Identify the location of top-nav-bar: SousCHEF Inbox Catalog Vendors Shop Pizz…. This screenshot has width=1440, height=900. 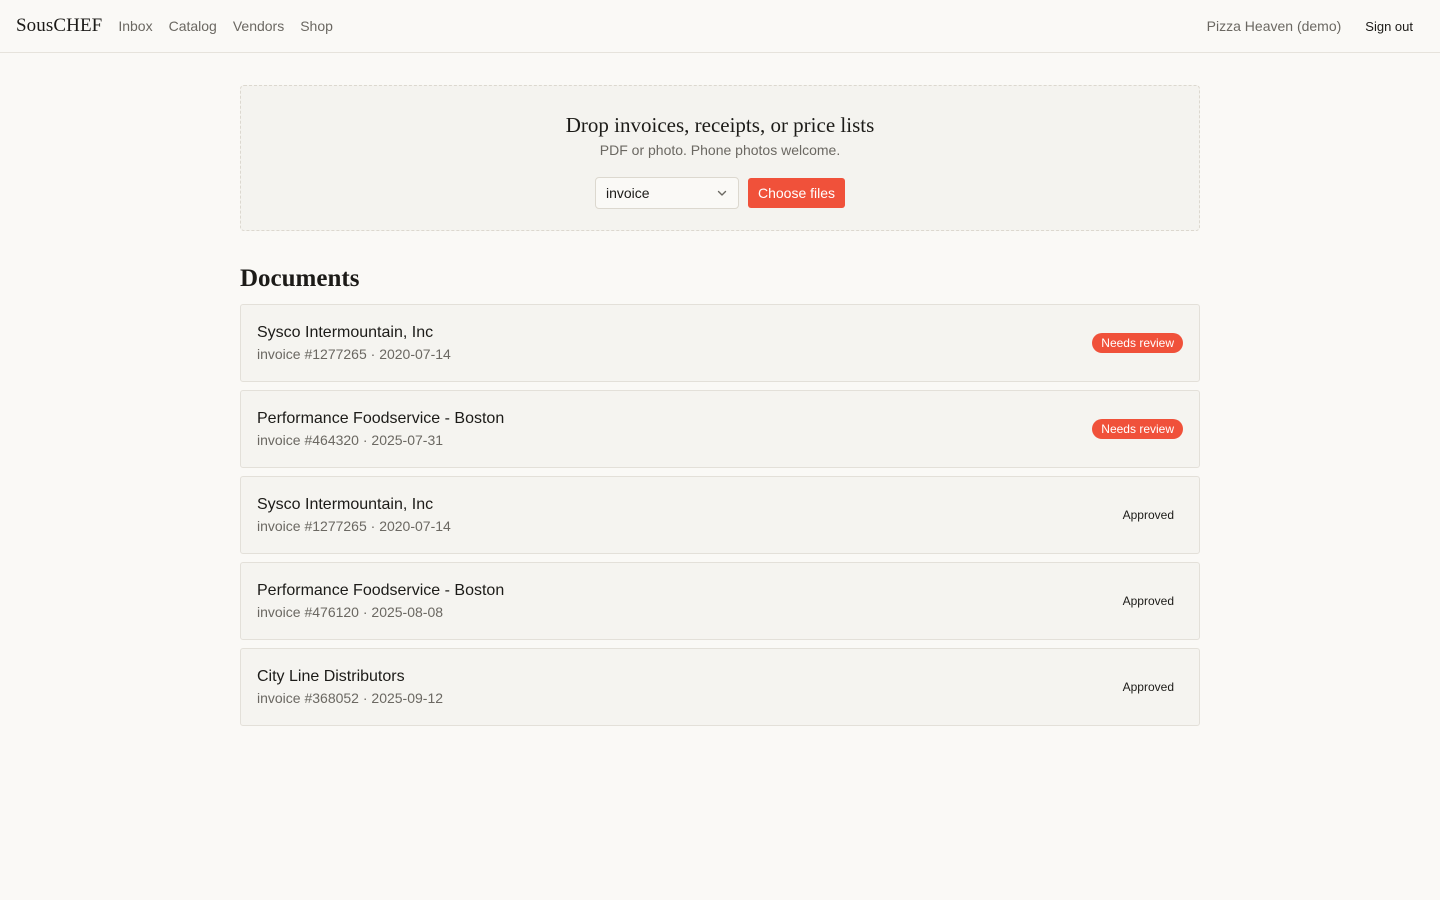
(720, 26).